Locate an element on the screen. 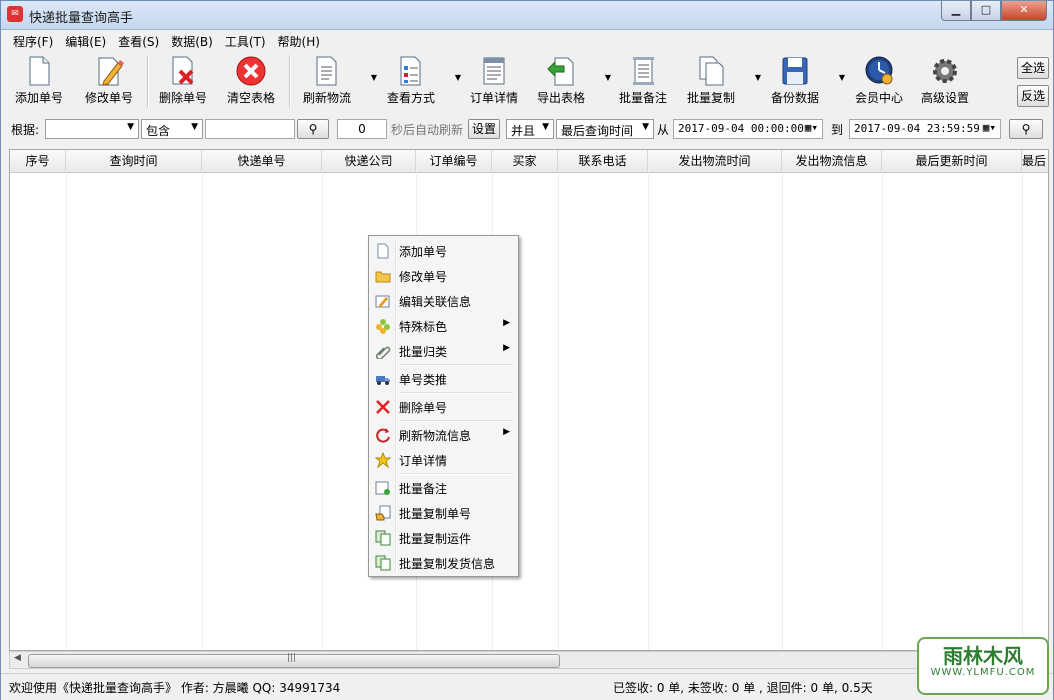 The image size is (1054, 700). refresh-seconds-input: 0 is located at coordinates (362, 129).